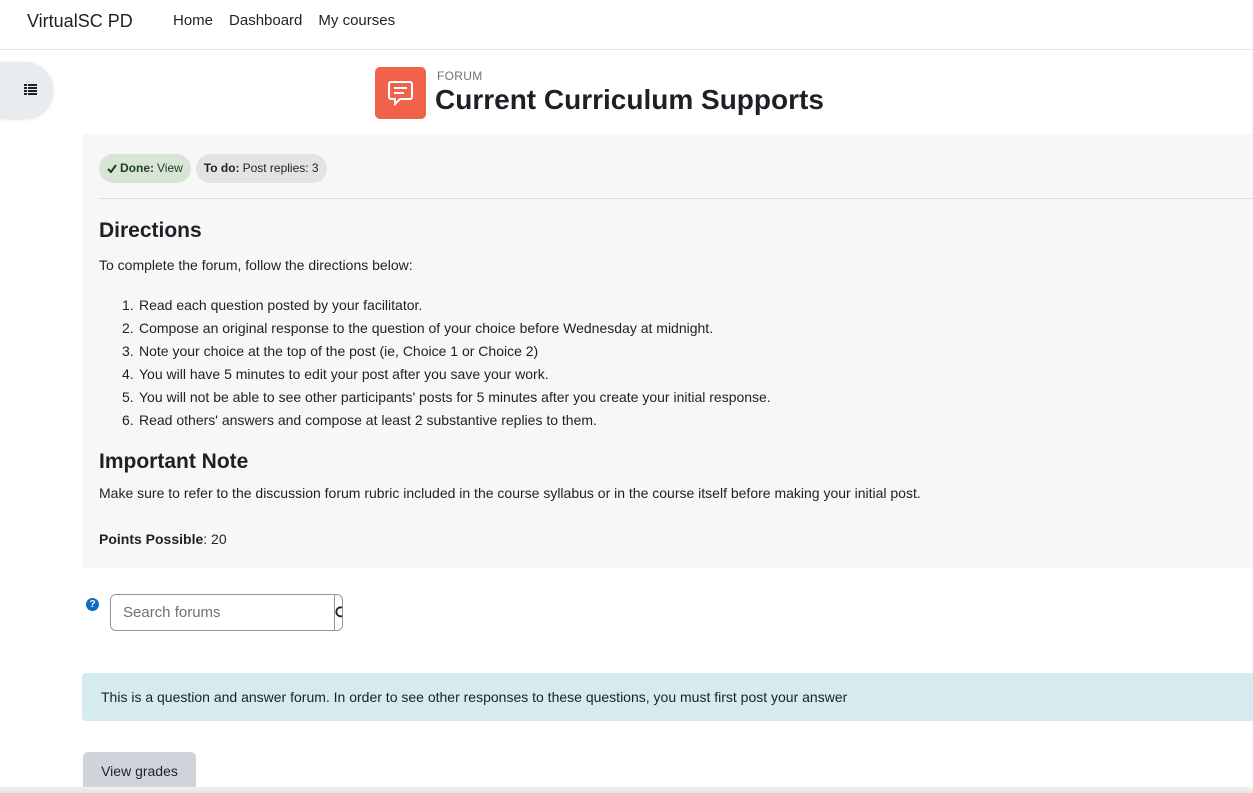 The width and height of the screenshot is (1253, 793). Describe the element at coordinates (280, 168) in the screenshot. I see `todo-value: Post replies: 3` at that location.